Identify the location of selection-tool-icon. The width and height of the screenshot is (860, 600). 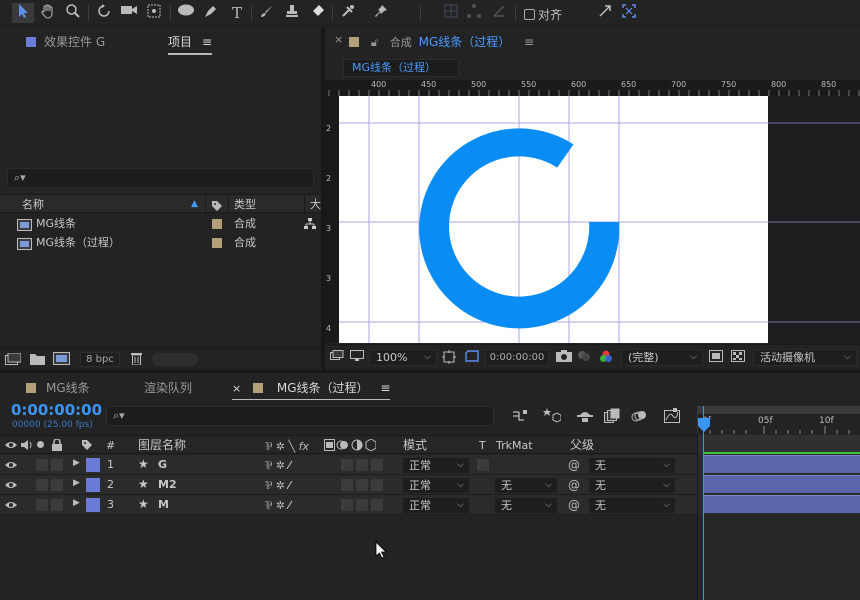
(23, 13).